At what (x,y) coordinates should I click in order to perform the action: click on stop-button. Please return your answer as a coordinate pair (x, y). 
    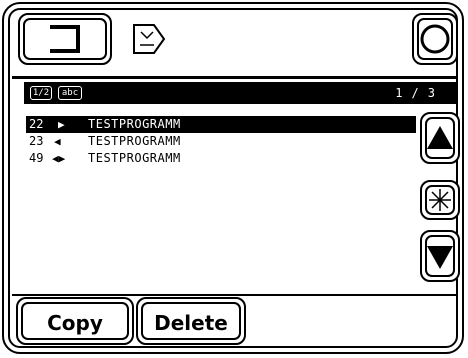
    Looking at the image, I should click on (435, 39).